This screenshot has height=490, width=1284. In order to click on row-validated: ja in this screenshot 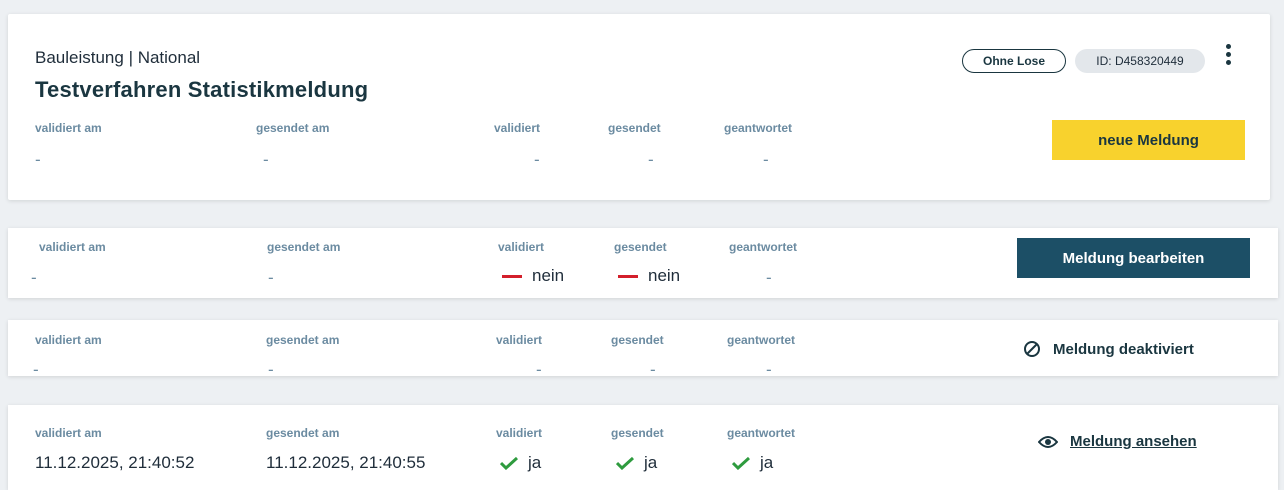, I will do `click(535, 462)`.